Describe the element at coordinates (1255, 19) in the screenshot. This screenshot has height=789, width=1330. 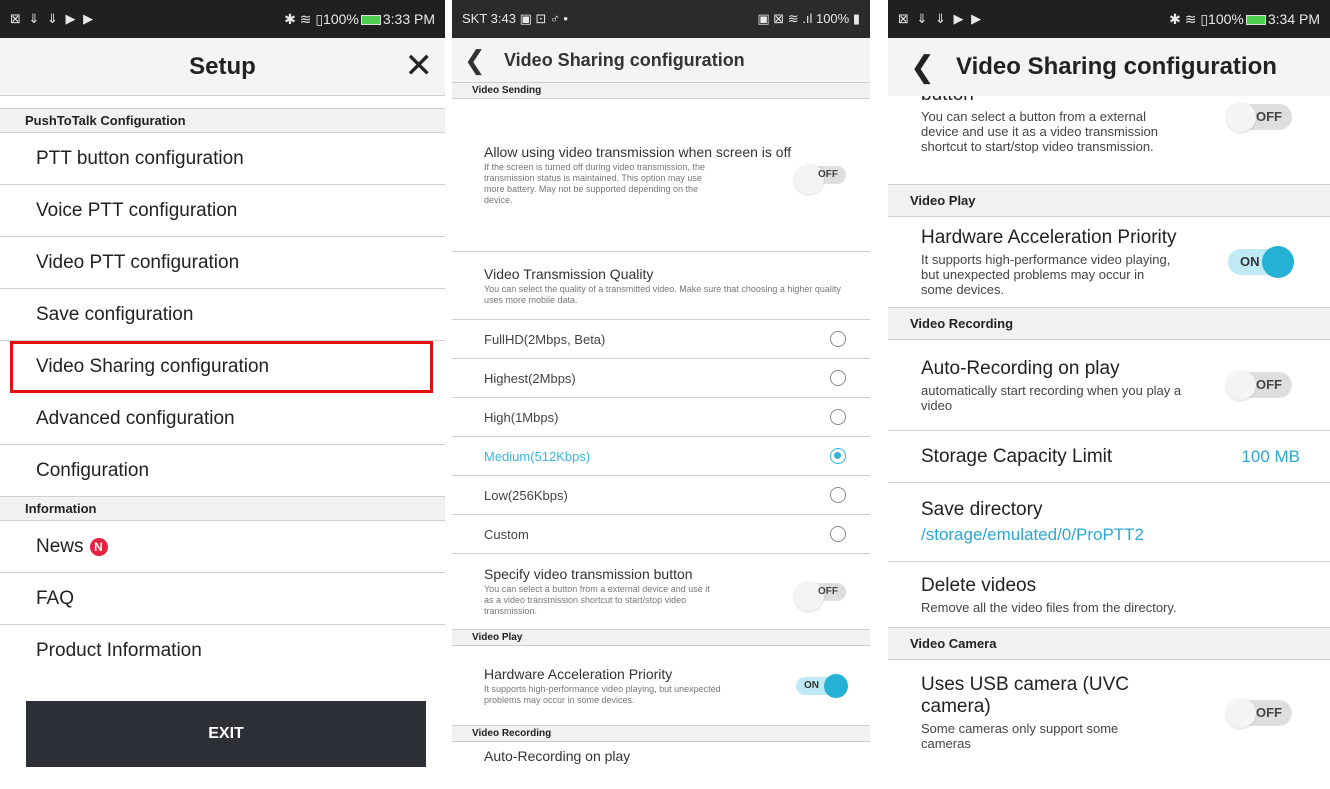
I see `battery-icon` at that location.